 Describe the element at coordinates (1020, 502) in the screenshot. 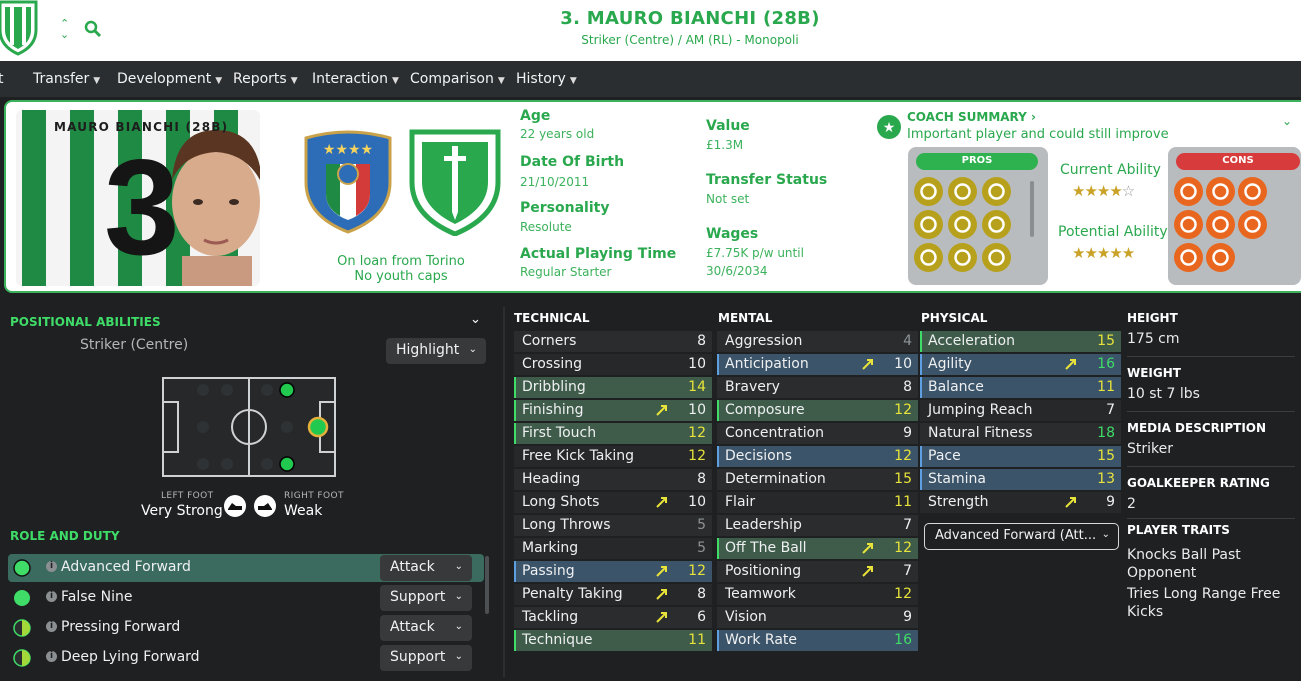

I see `attribute-row: Strength 9` at that location.